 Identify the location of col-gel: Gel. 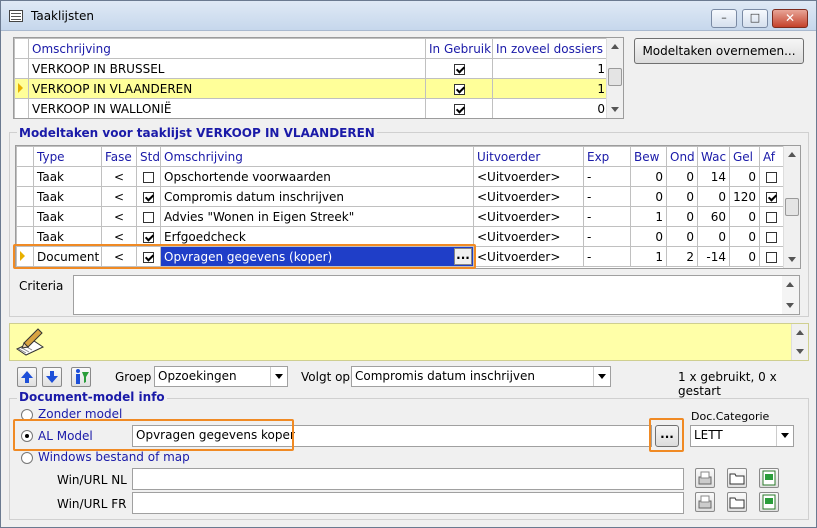
(744, 156).